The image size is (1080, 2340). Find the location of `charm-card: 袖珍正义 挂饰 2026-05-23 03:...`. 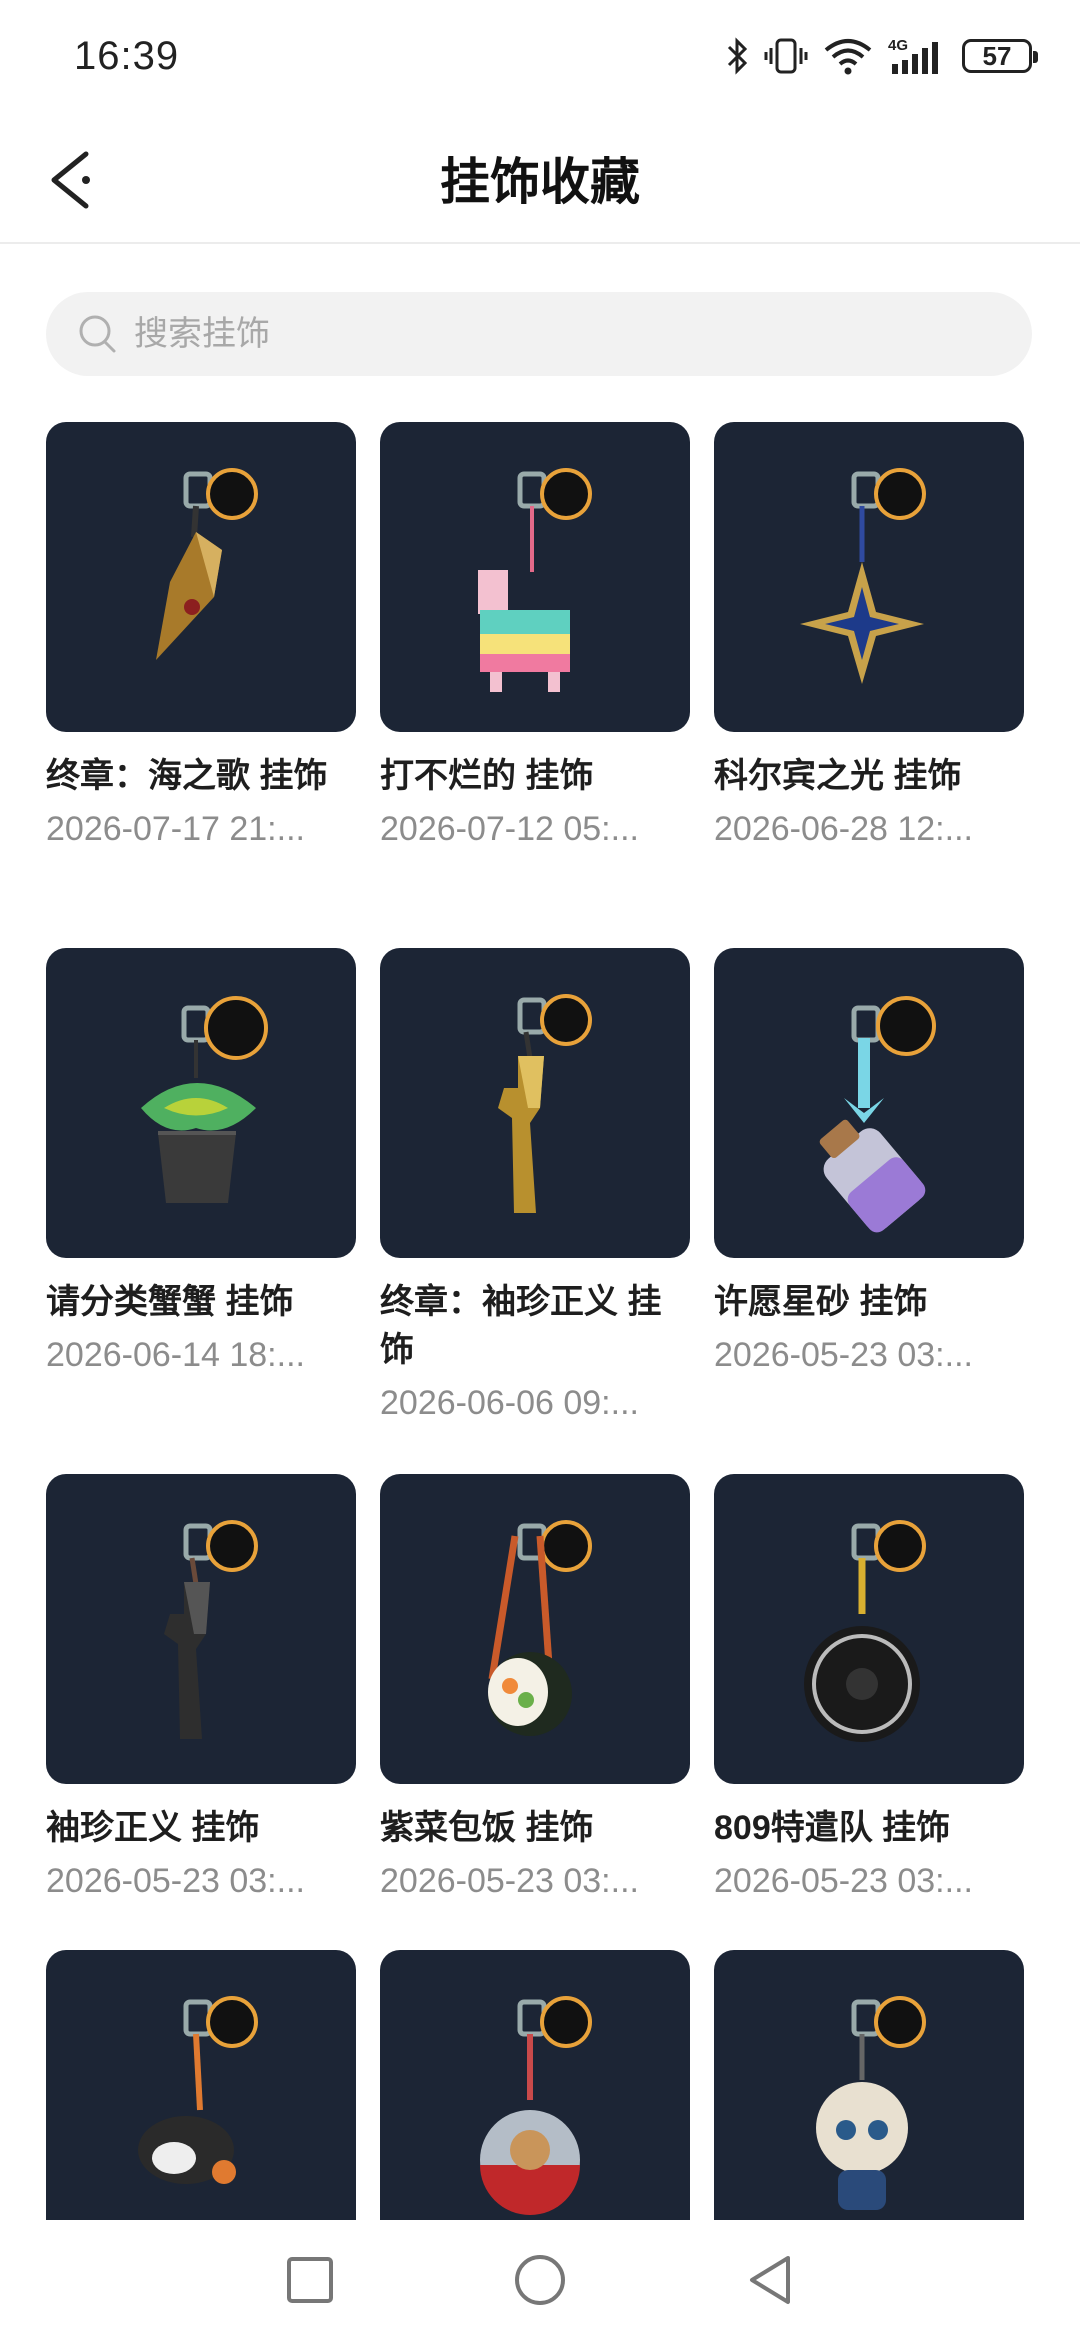

charm-card: 袖珍正义 挂饰 2026-05-23 03:... is located at coordinates (201, 1690).